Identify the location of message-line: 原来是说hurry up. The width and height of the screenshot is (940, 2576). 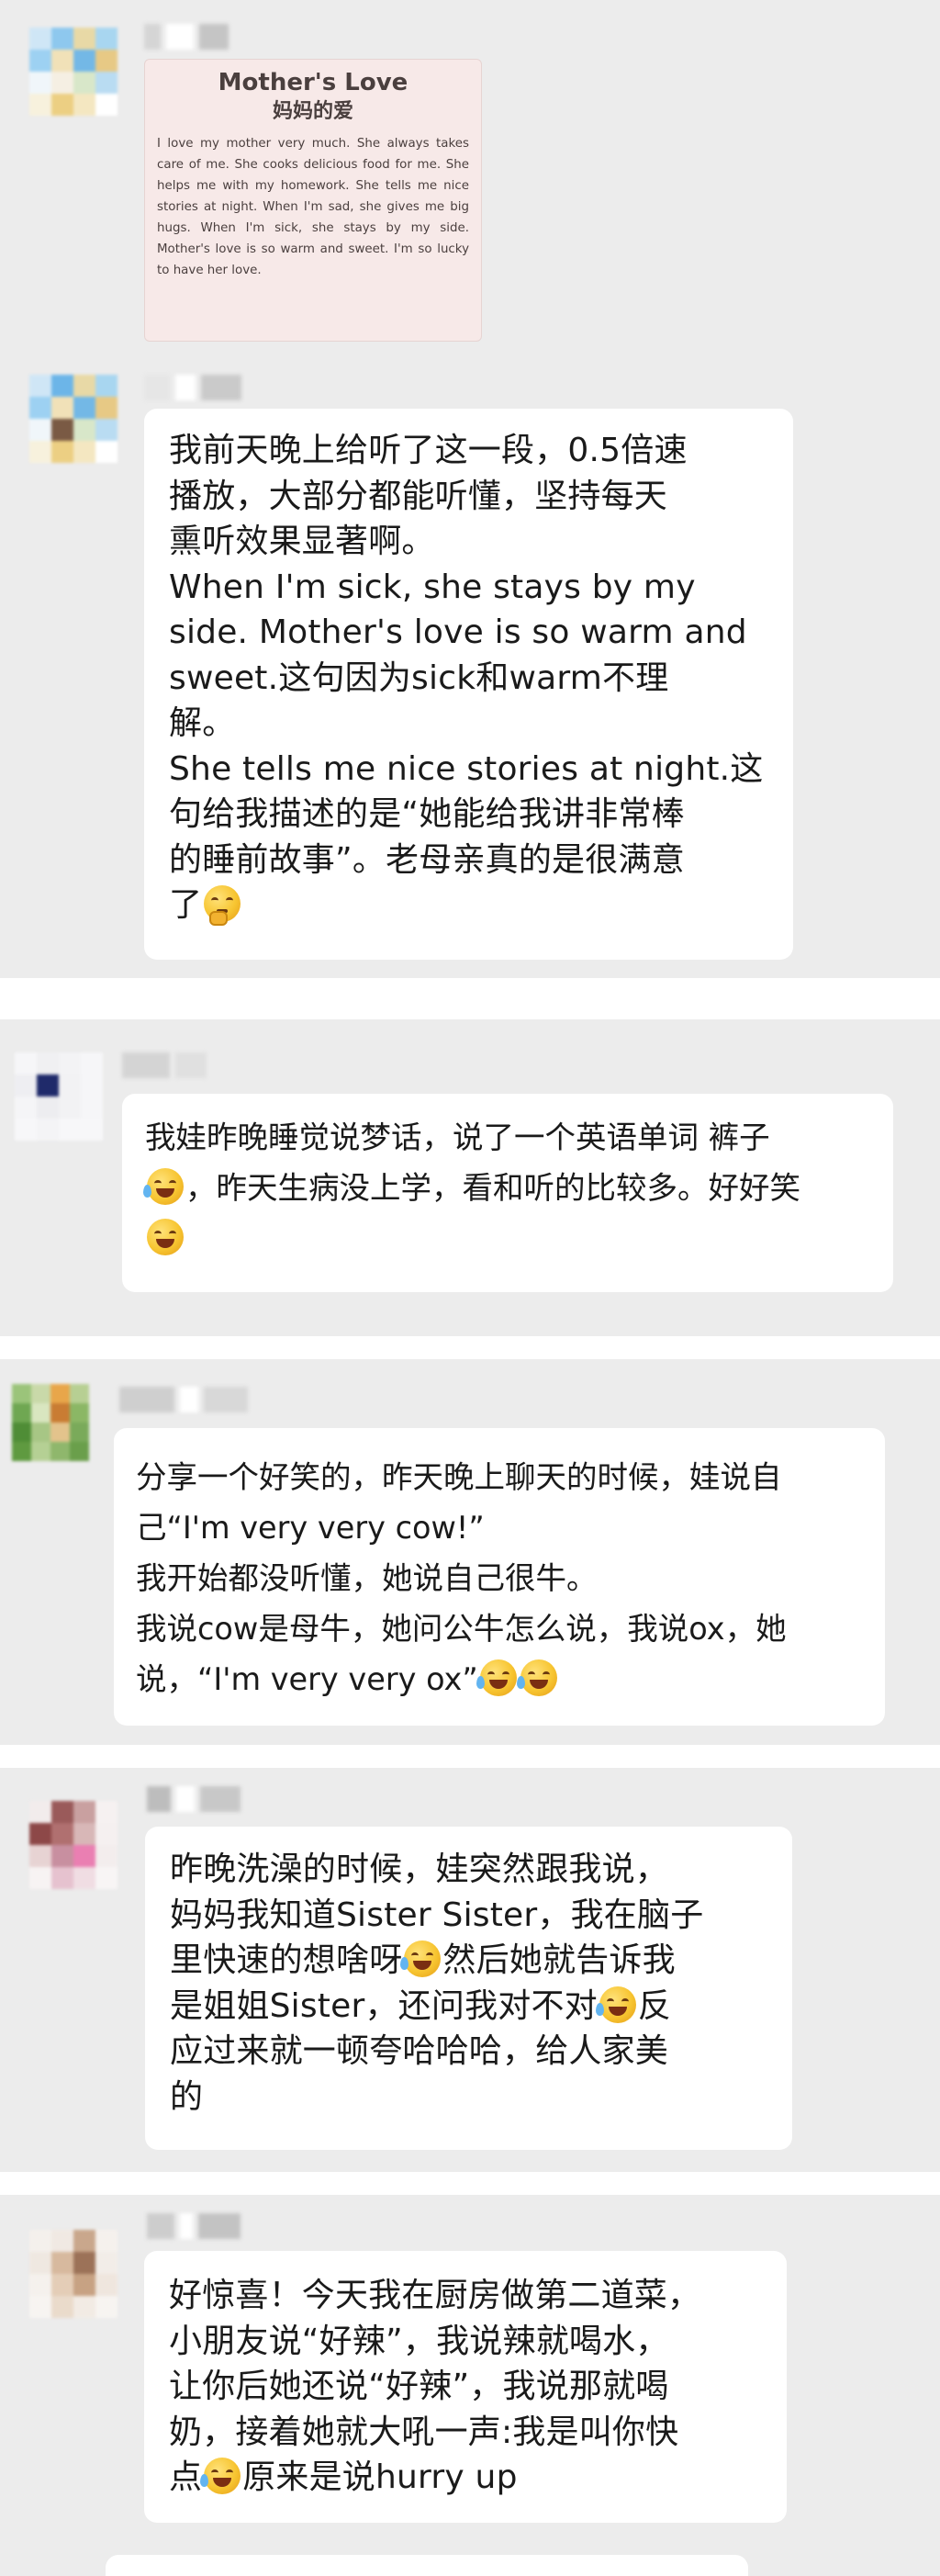
(380, 2477).